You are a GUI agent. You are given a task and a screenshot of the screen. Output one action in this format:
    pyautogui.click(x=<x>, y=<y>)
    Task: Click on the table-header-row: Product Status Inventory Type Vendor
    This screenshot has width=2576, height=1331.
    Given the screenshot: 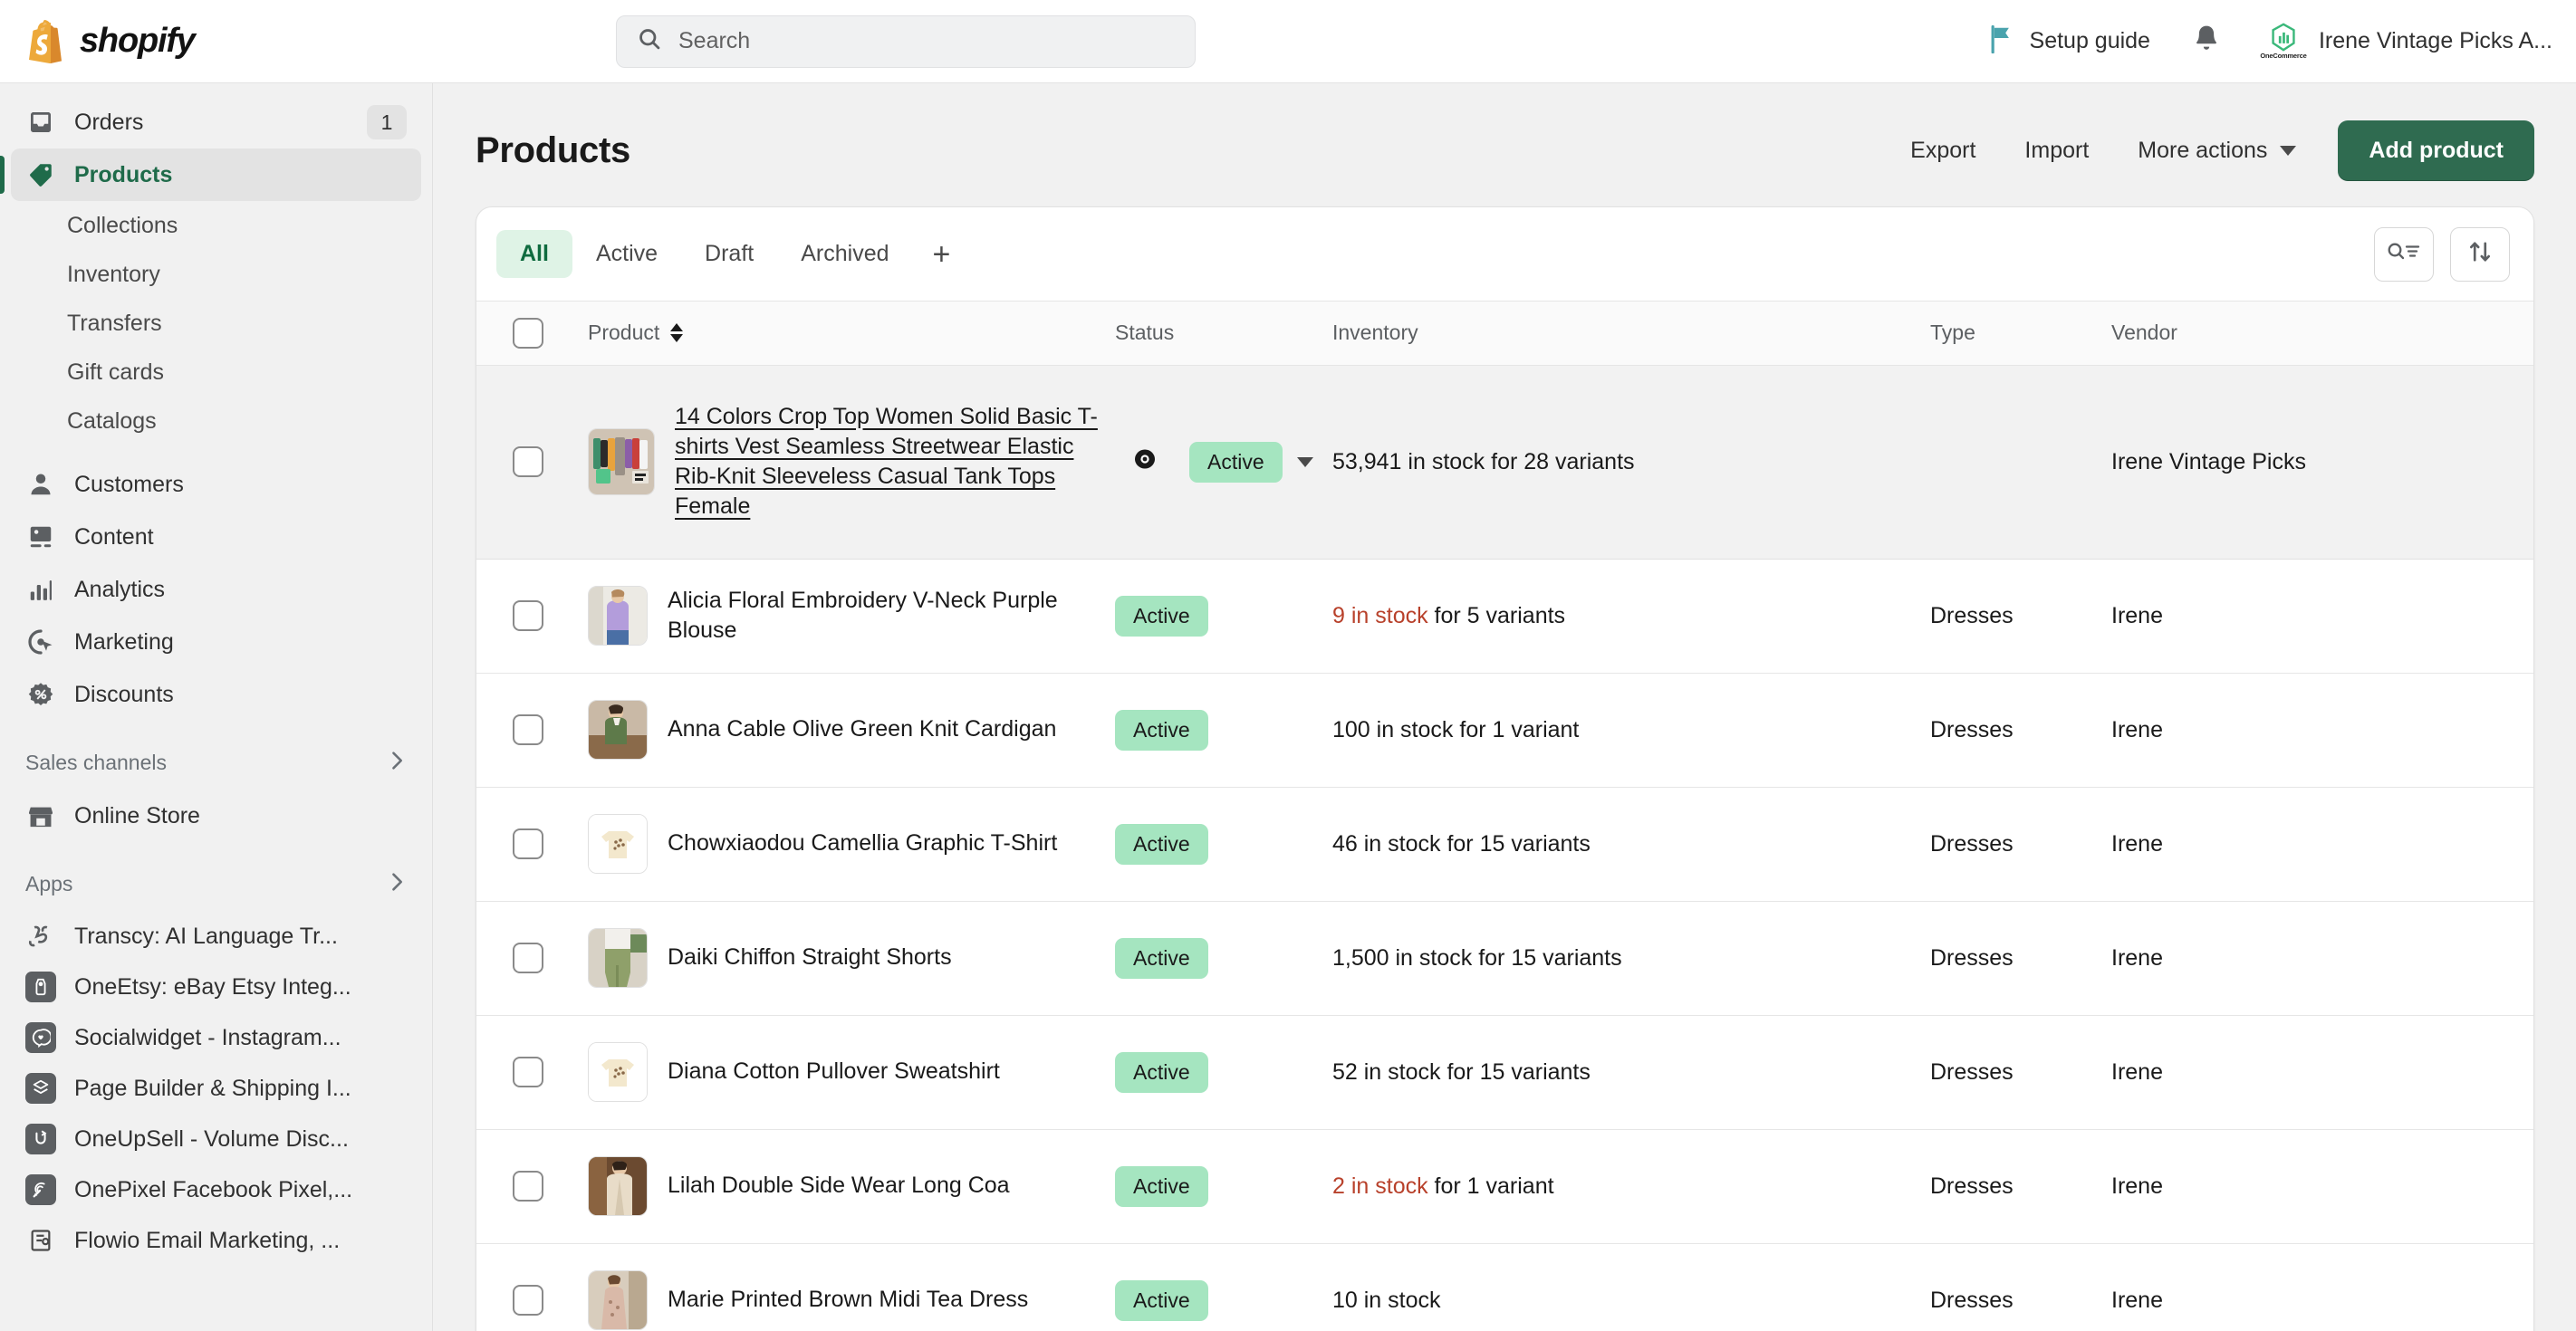 What is the action you would take?
    pyautogui.click(x=1504, y=334)
    